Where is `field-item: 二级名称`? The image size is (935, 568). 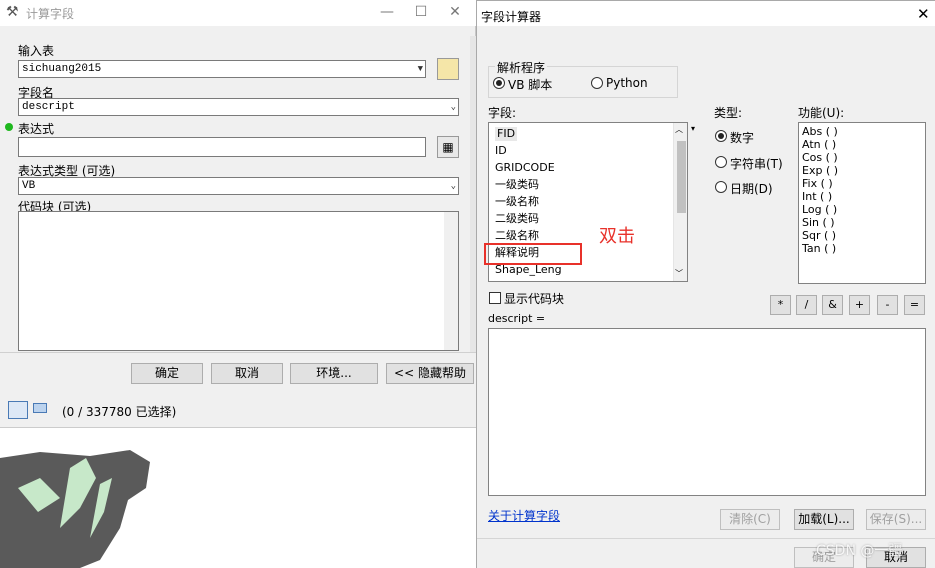 field-item: 二级名称 is located at coordinates (517, 236).